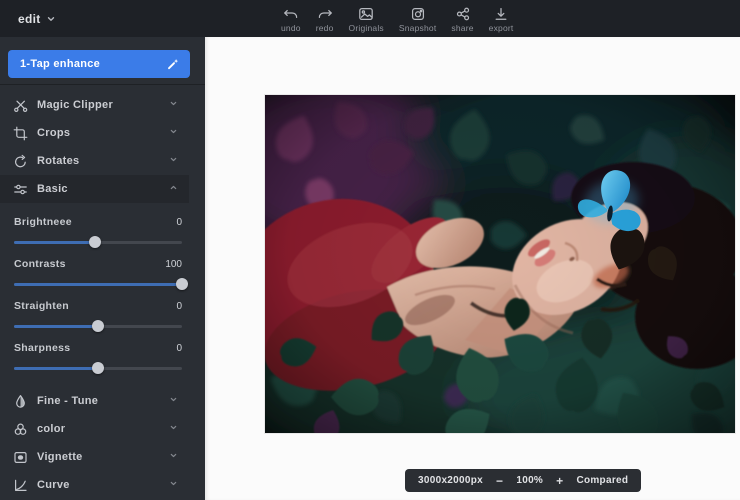 This screenshot has height=500, width=740. I want to click on sidebar-item-crops: Crops, so click(94, 133).